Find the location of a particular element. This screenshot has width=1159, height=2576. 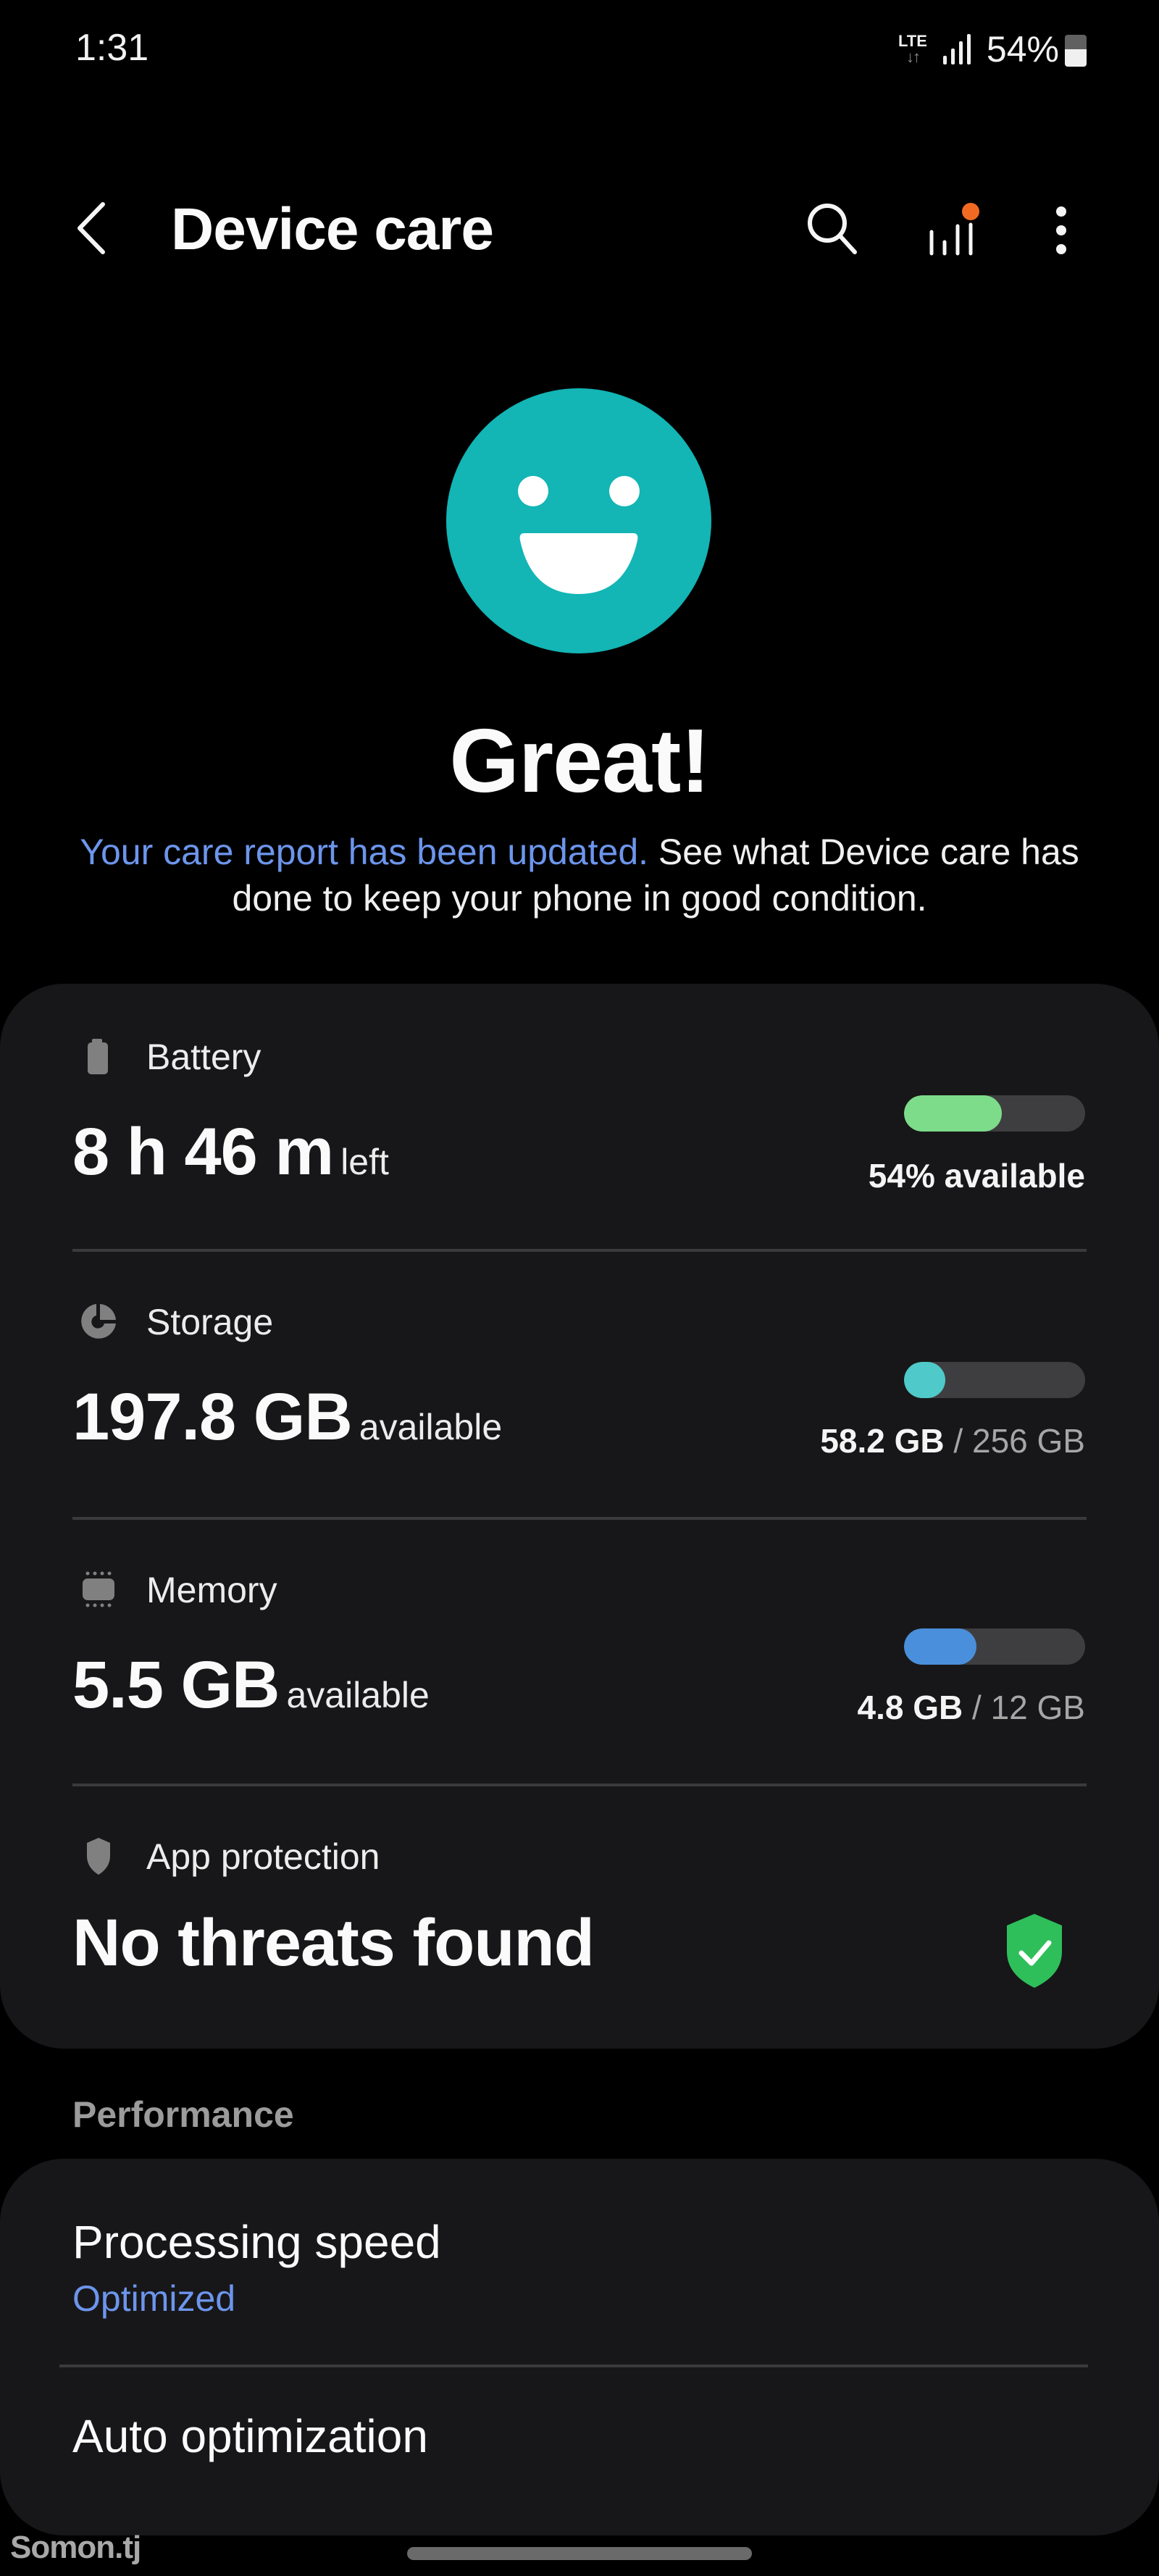

app-protection-label: App protection is located at coordinates (263, 1857).